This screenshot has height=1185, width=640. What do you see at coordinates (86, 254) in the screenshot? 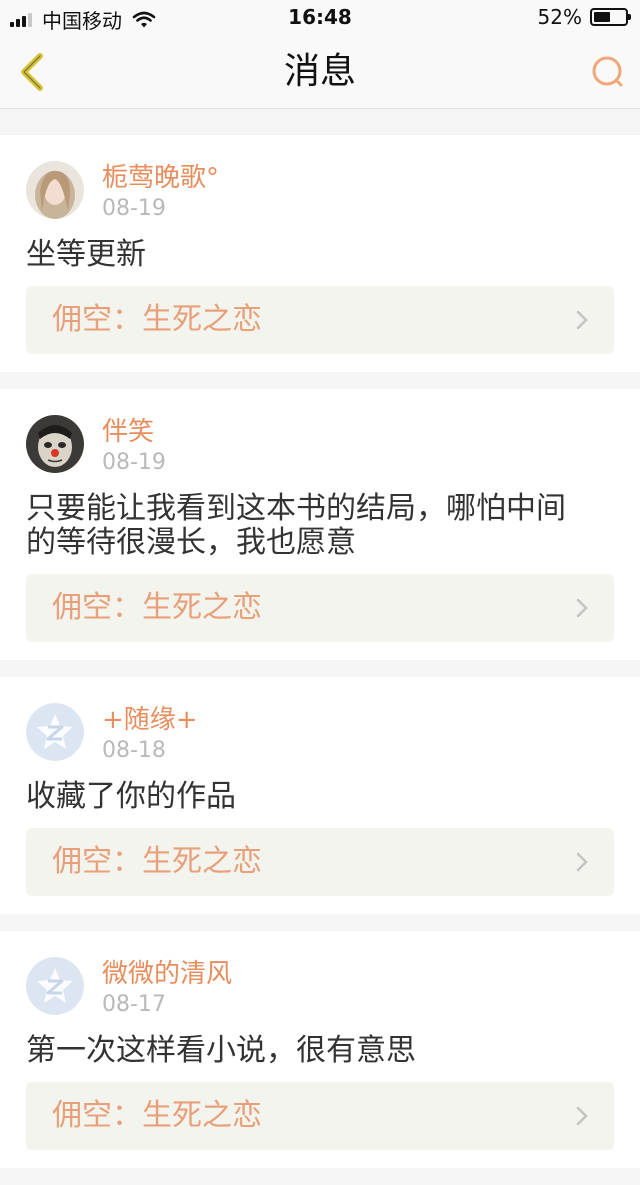
I see `message-content: 坐等更新` at bounding box center [86, 254].